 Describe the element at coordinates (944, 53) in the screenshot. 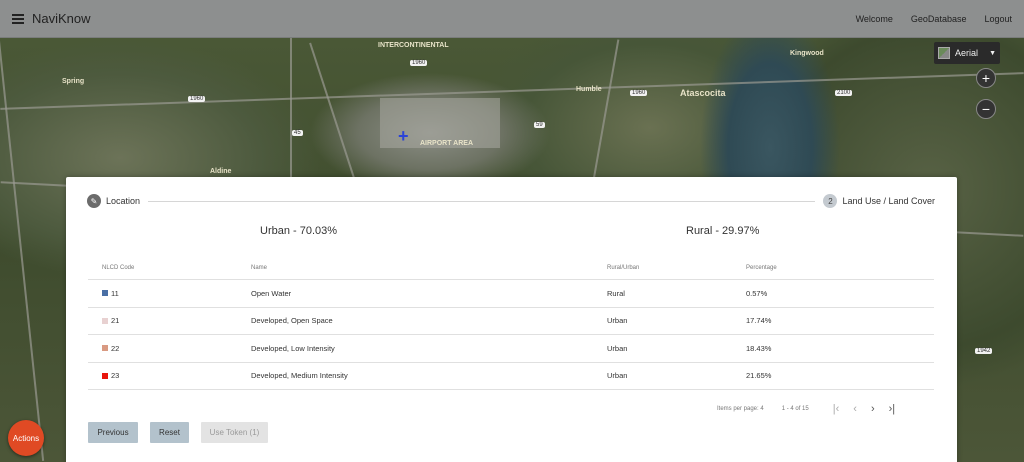

I see `basemap-layer-icon` at that location.